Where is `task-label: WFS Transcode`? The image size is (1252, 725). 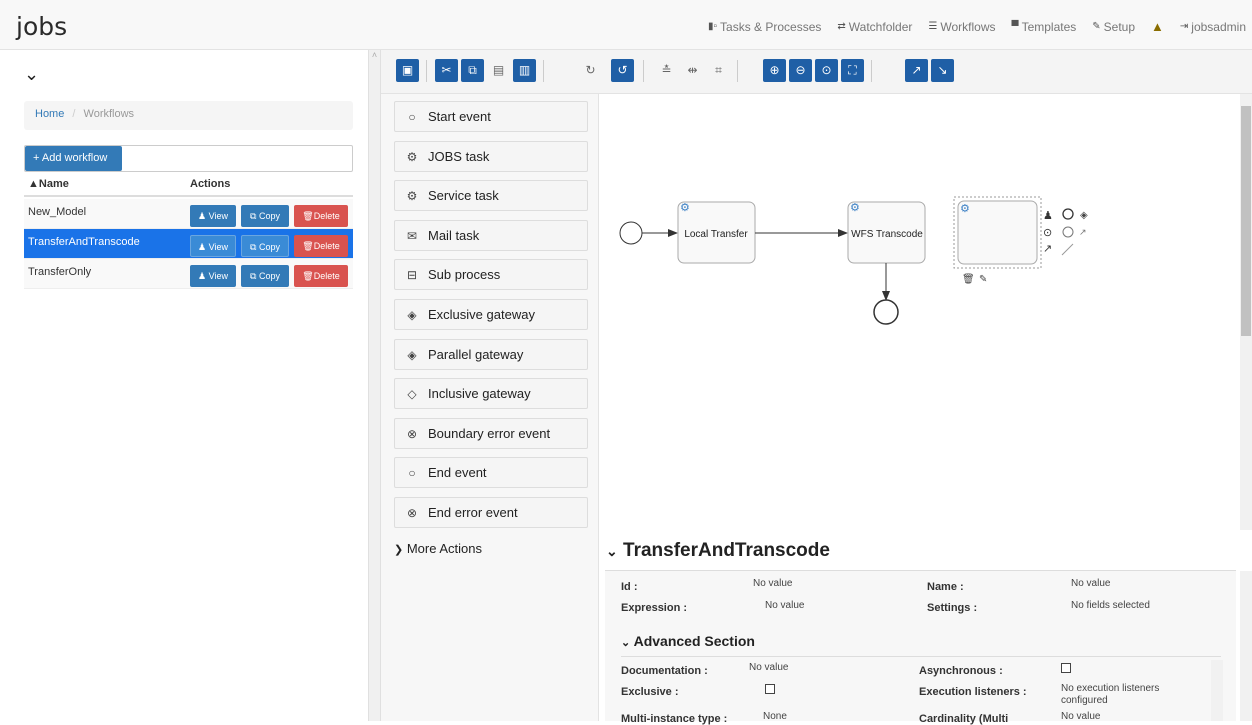 task-label: WFS Transcode is located at coordinates (887, 234).